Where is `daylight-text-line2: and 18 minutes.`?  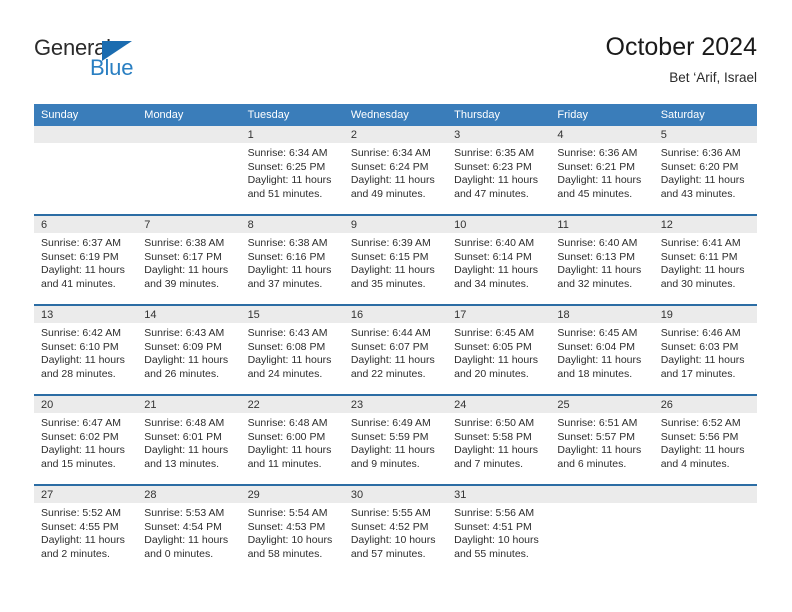 daylight-text-line2: and 18 minutes. is located at coordinates (595, 373).